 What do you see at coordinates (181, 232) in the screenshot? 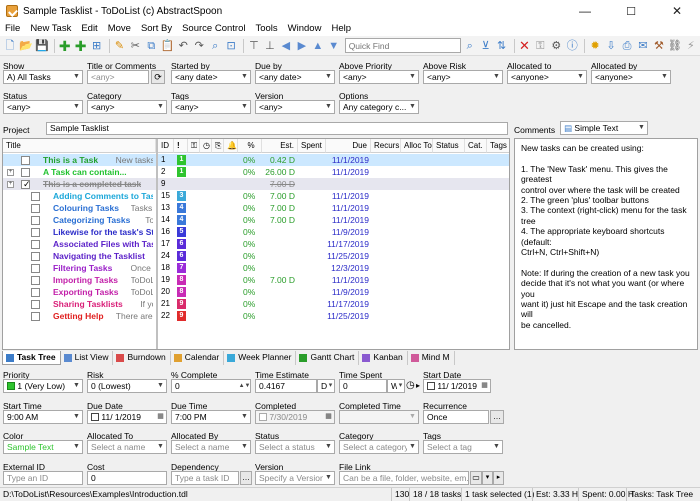
I see `priority-badge: 5` at bounding box center [181, 232].